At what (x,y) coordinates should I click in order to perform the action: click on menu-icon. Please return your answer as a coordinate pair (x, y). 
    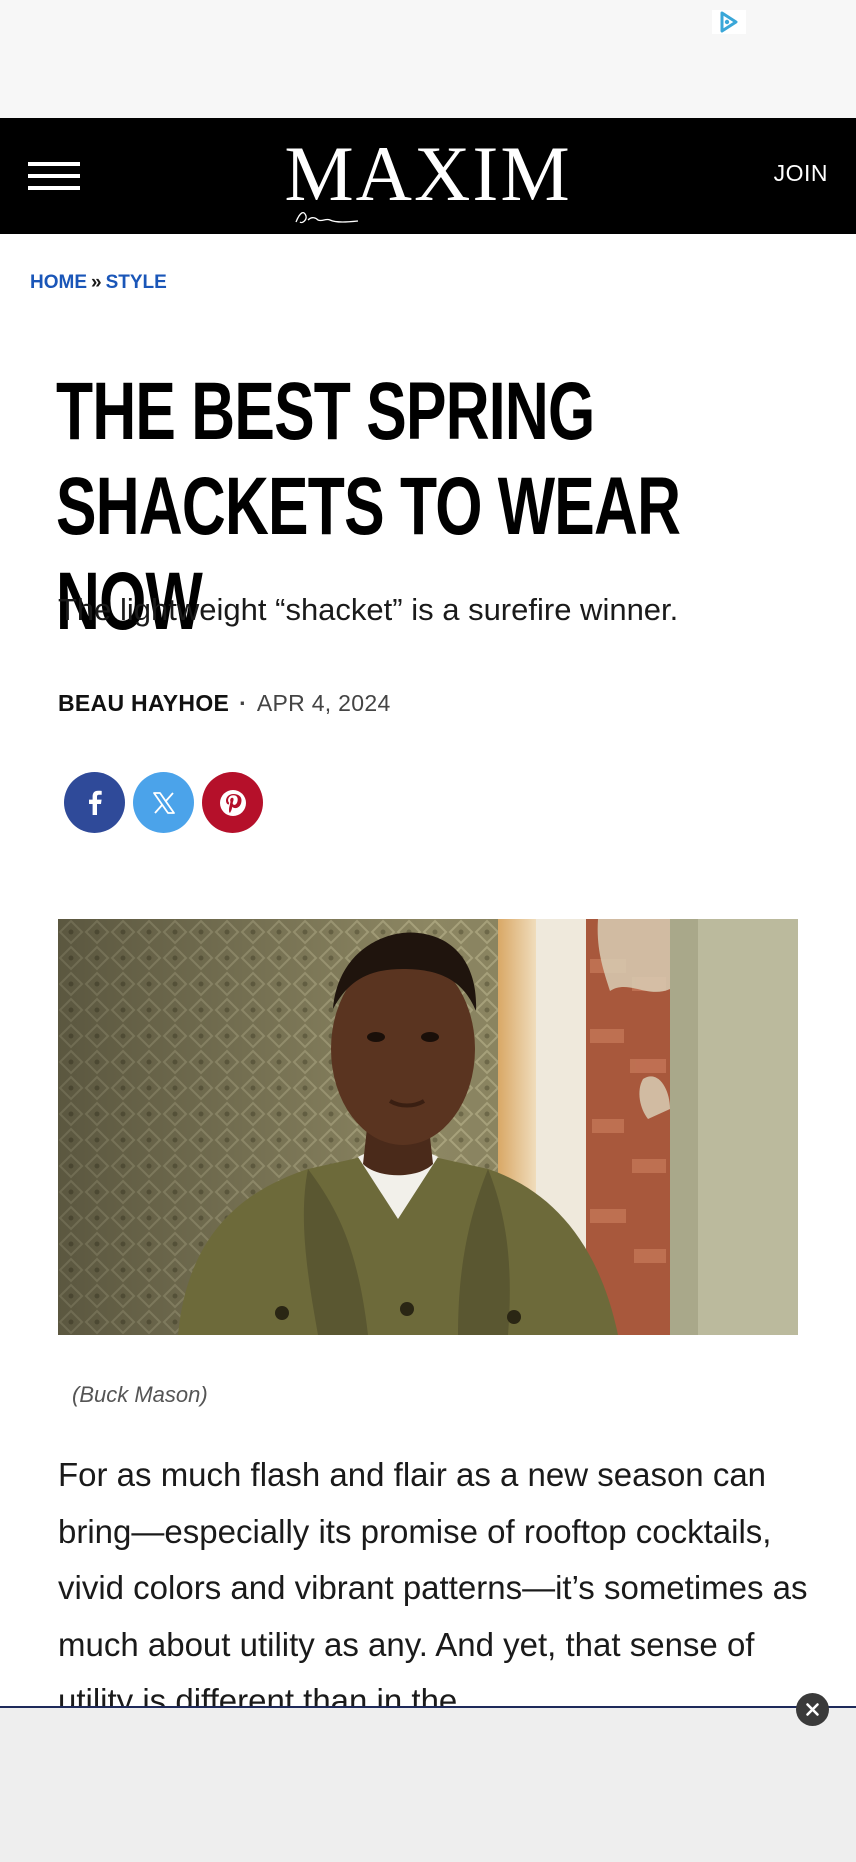
    Looking at the image, I should click on (54, 176).